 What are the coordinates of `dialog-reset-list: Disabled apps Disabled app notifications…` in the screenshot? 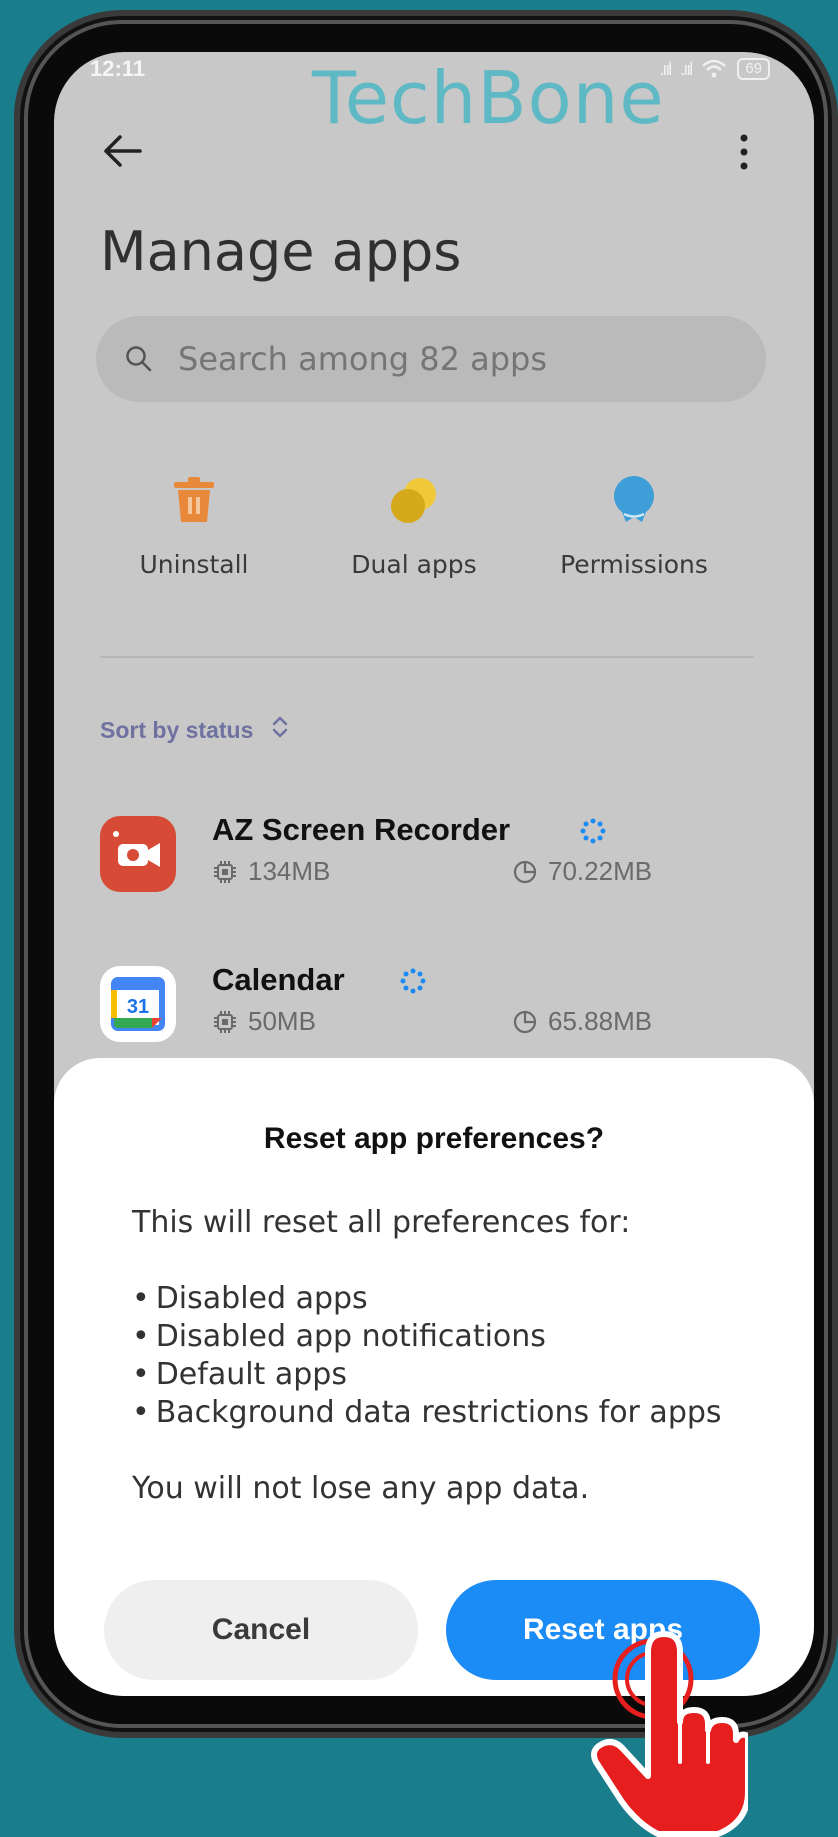 It's located at (442, 1356).